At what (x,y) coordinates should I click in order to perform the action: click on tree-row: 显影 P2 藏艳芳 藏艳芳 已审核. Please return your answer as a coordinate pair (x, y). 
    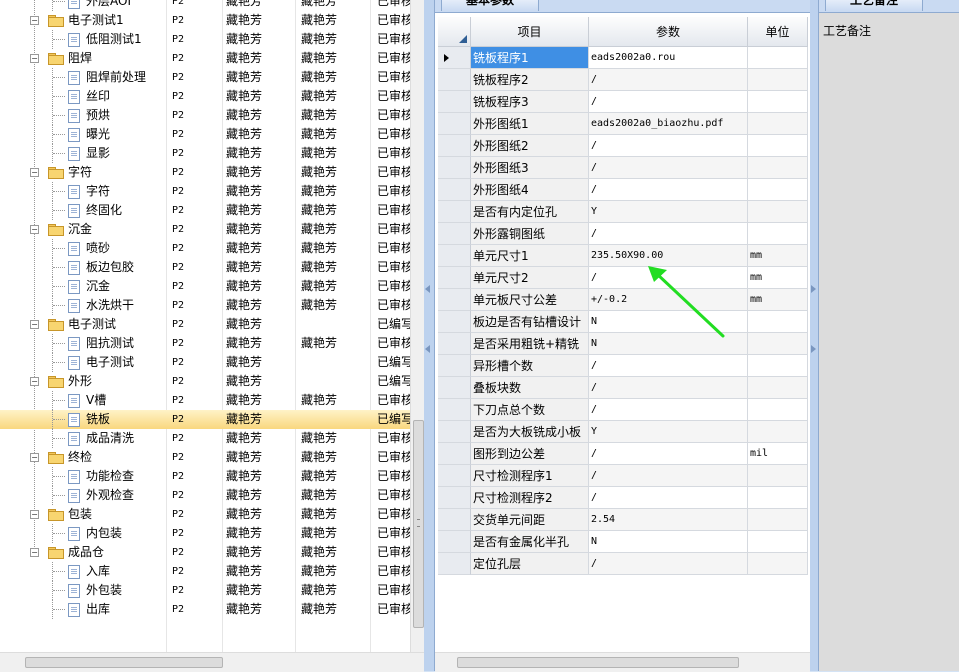
    Looking at the image, I should click on (205, 153).